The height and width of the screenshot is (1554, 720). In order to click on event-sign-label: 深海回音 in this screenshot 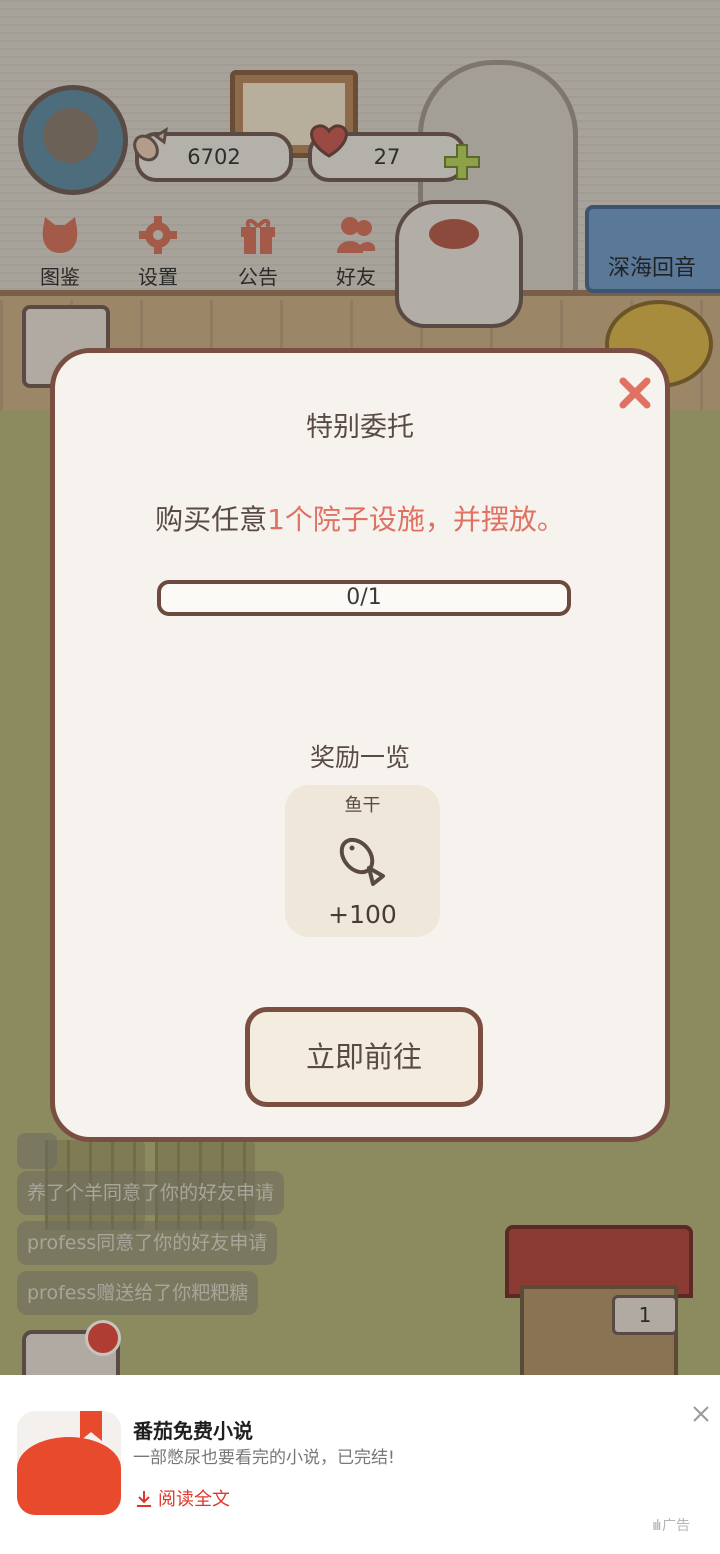, I will do `click(652, 268)`.